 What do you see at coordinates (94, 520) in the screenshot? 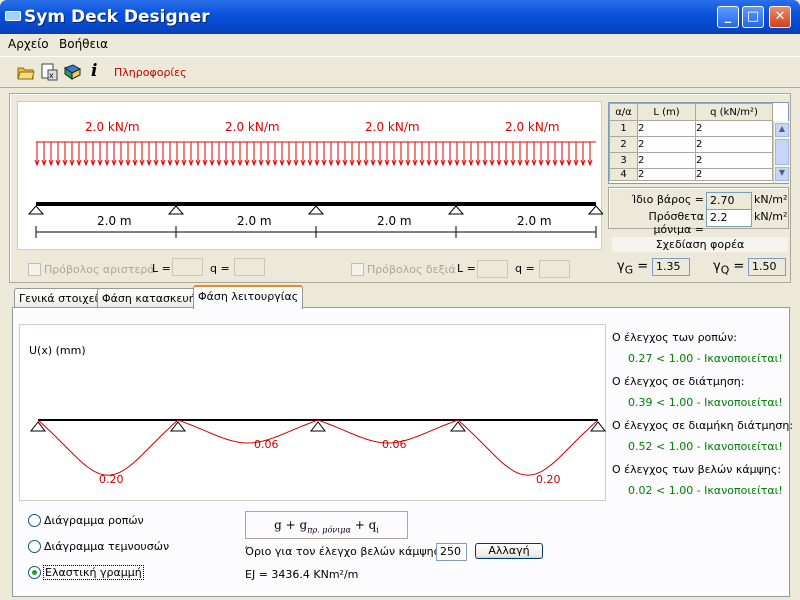
I see `radio-moment-label: Διάγραμμα ροπών` at bounding box center [94, 520].